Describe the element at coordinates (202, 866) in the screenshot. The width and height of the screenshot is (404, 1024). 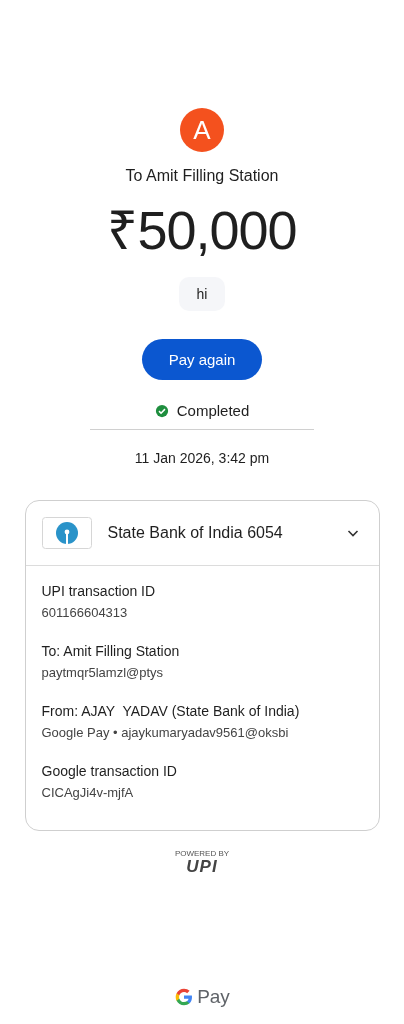
I see `upi-logo: UPI` at that location.